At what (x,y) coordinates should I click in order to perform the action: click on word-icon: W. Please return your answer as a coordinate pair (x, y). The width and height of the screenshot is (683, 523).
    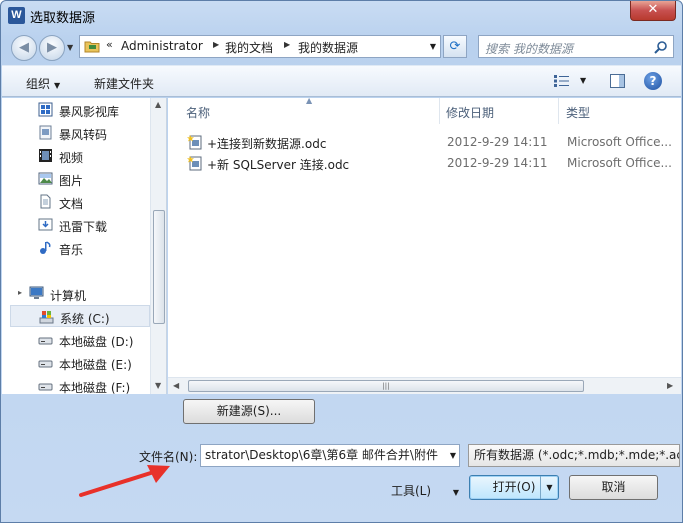
    Looking at the image, I should click on (16, 15).